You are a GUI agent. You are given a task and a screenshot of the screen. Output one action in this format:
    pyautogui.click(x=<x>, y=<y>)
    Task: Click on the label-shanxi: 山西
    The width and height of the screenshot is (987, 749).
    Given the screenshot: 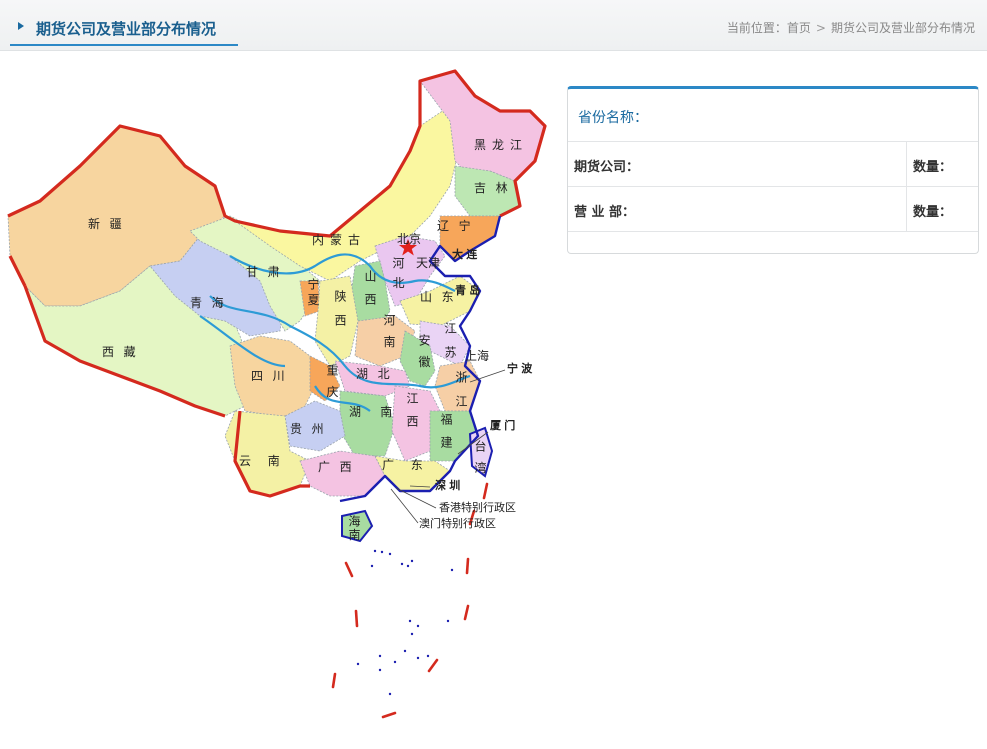 What is the action you would take?
    pyautogui.click(x=370, y=293)
    